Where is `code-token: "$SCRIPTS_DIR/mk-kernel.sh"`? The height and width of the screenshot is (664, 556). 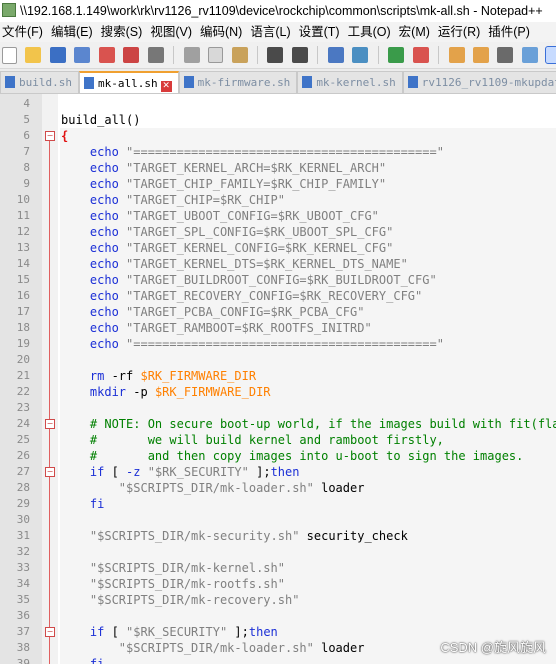
code-token: "$SCRIPTS_DIR/mk-kernel.sh" is located at coordinates (173, 568).